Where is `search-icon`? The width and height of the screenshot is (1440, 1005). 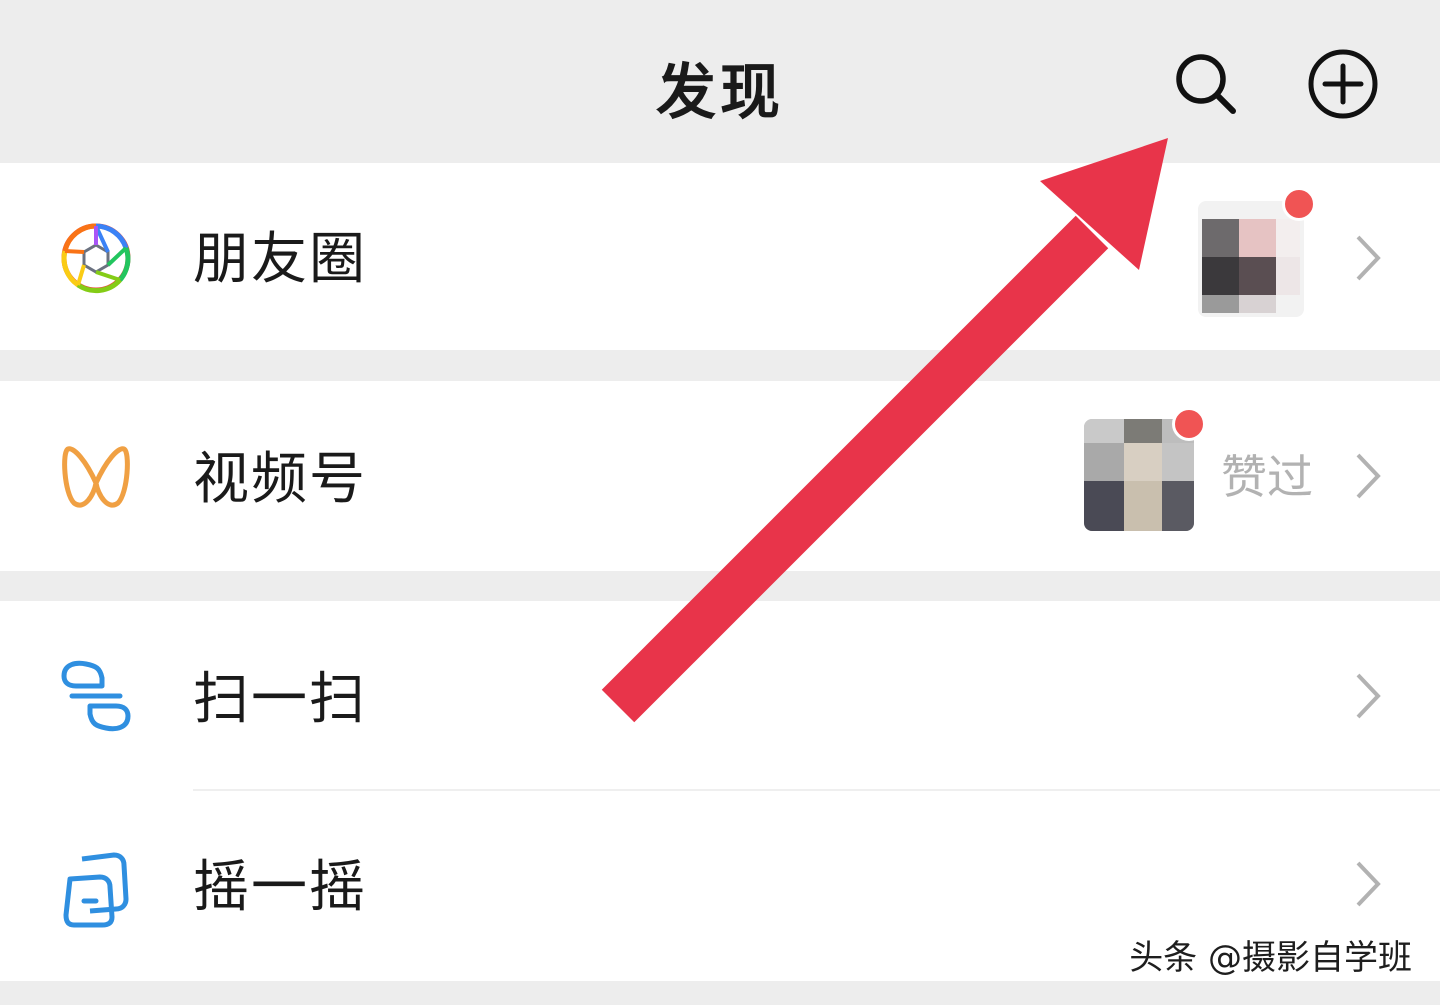
search-icon is located at coordinates (1206, 84).